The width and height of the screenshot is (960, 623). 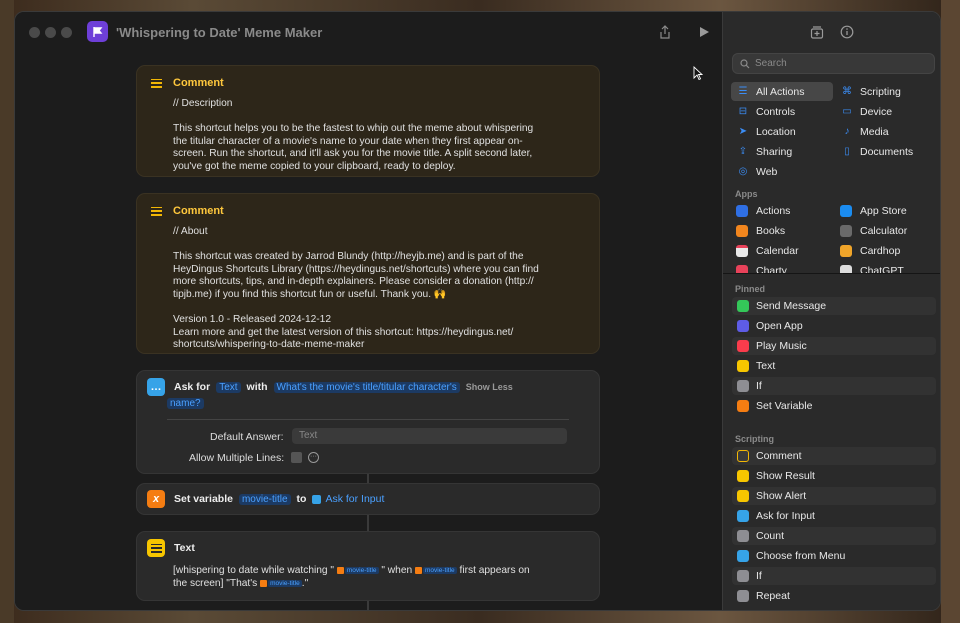 What do you see at coordinates (264, 583) in the screenshot?
I see `variable-x-icon` at bounding box center [264, 583].